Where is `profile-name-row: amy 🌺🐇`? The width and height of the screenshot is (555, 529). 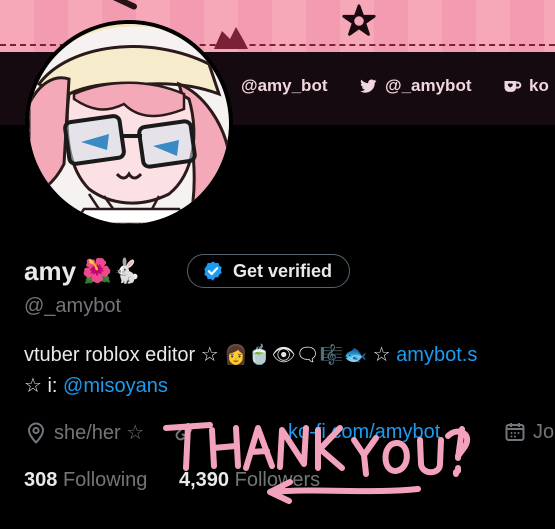
profile-name-row: amy 🌺🐇 is located at coordinates (83, 271).